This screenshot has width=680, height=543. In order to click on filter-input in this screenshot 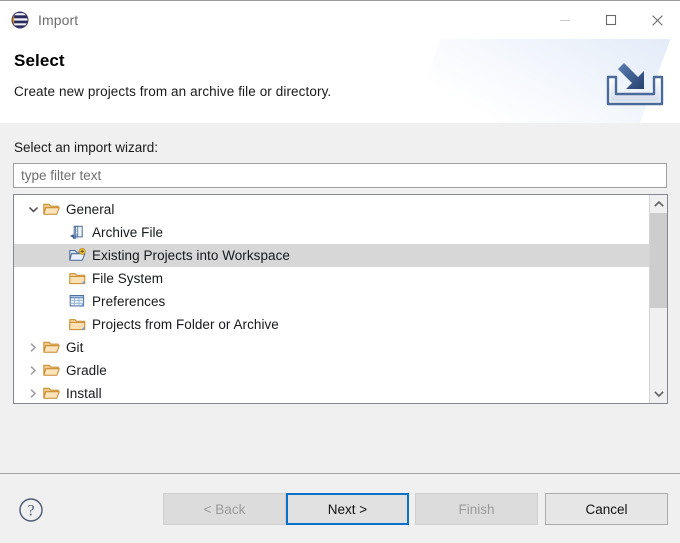, I will do `click(340, 175)`.